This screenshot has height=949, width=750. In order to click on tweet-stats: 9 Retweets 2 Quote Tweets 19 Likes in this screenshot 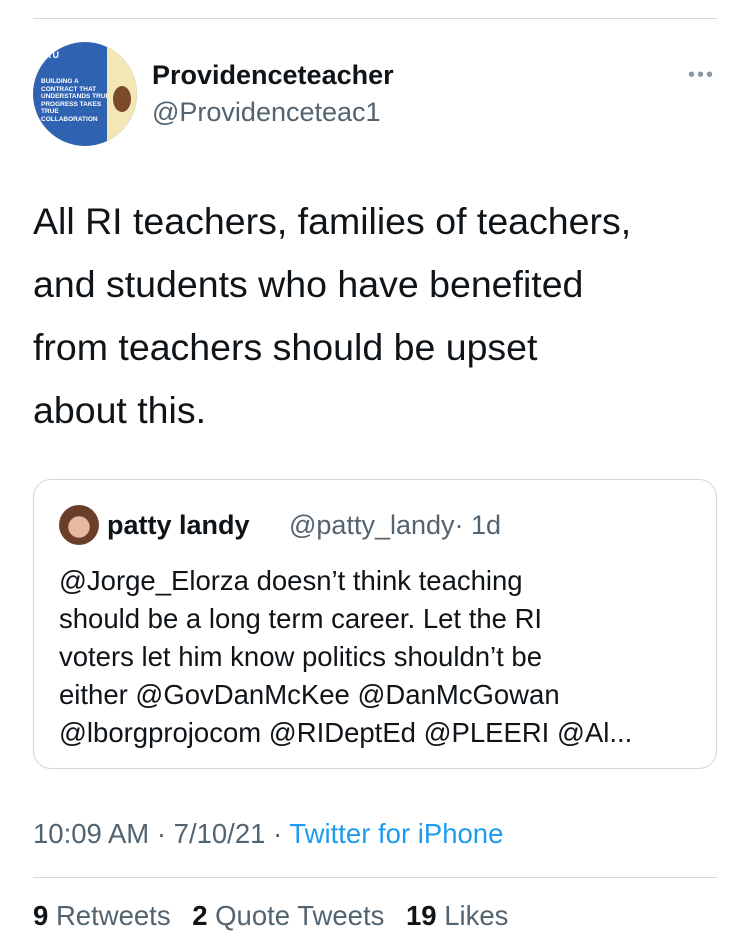, I will do `click(270, 916)`.